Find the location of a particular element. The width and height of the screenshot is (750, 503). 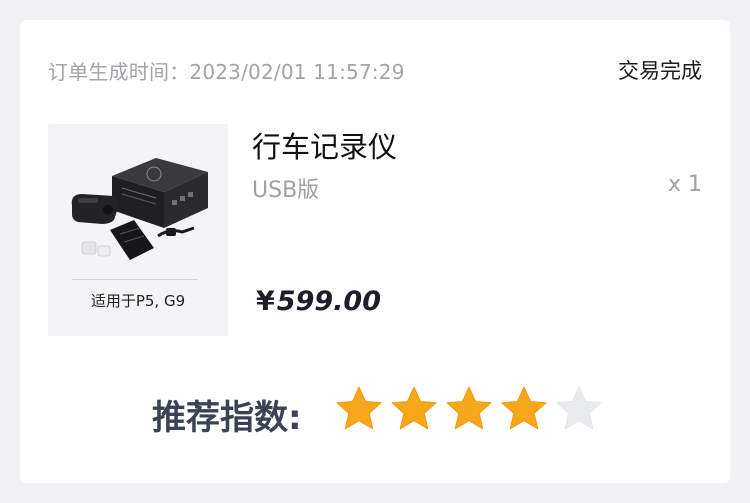

product-variant: USB版 is located at coordinates (286, 190).